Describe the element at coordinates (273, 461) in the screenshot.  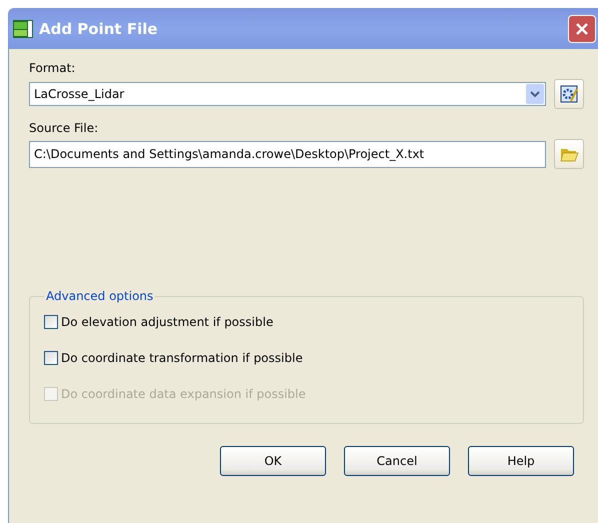
I see `dialog-button: OK` at that location.